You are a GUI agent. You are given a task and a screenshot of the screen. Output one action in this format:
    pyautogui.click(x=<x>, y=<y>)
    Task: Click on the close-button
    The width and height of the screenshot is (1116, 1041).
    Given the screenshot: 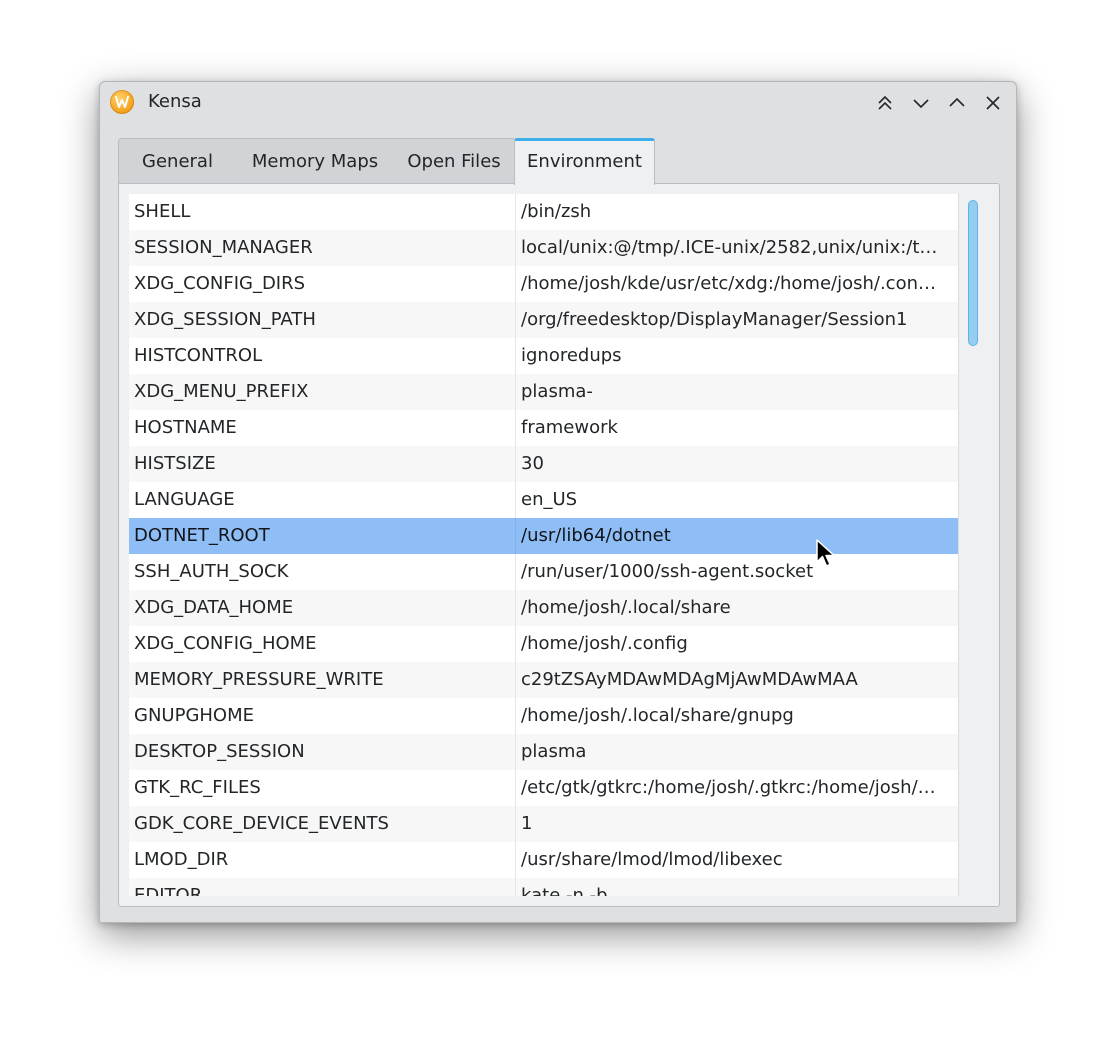 What is the action you would take?
    pyautogui.click(x=993, y=103)
    